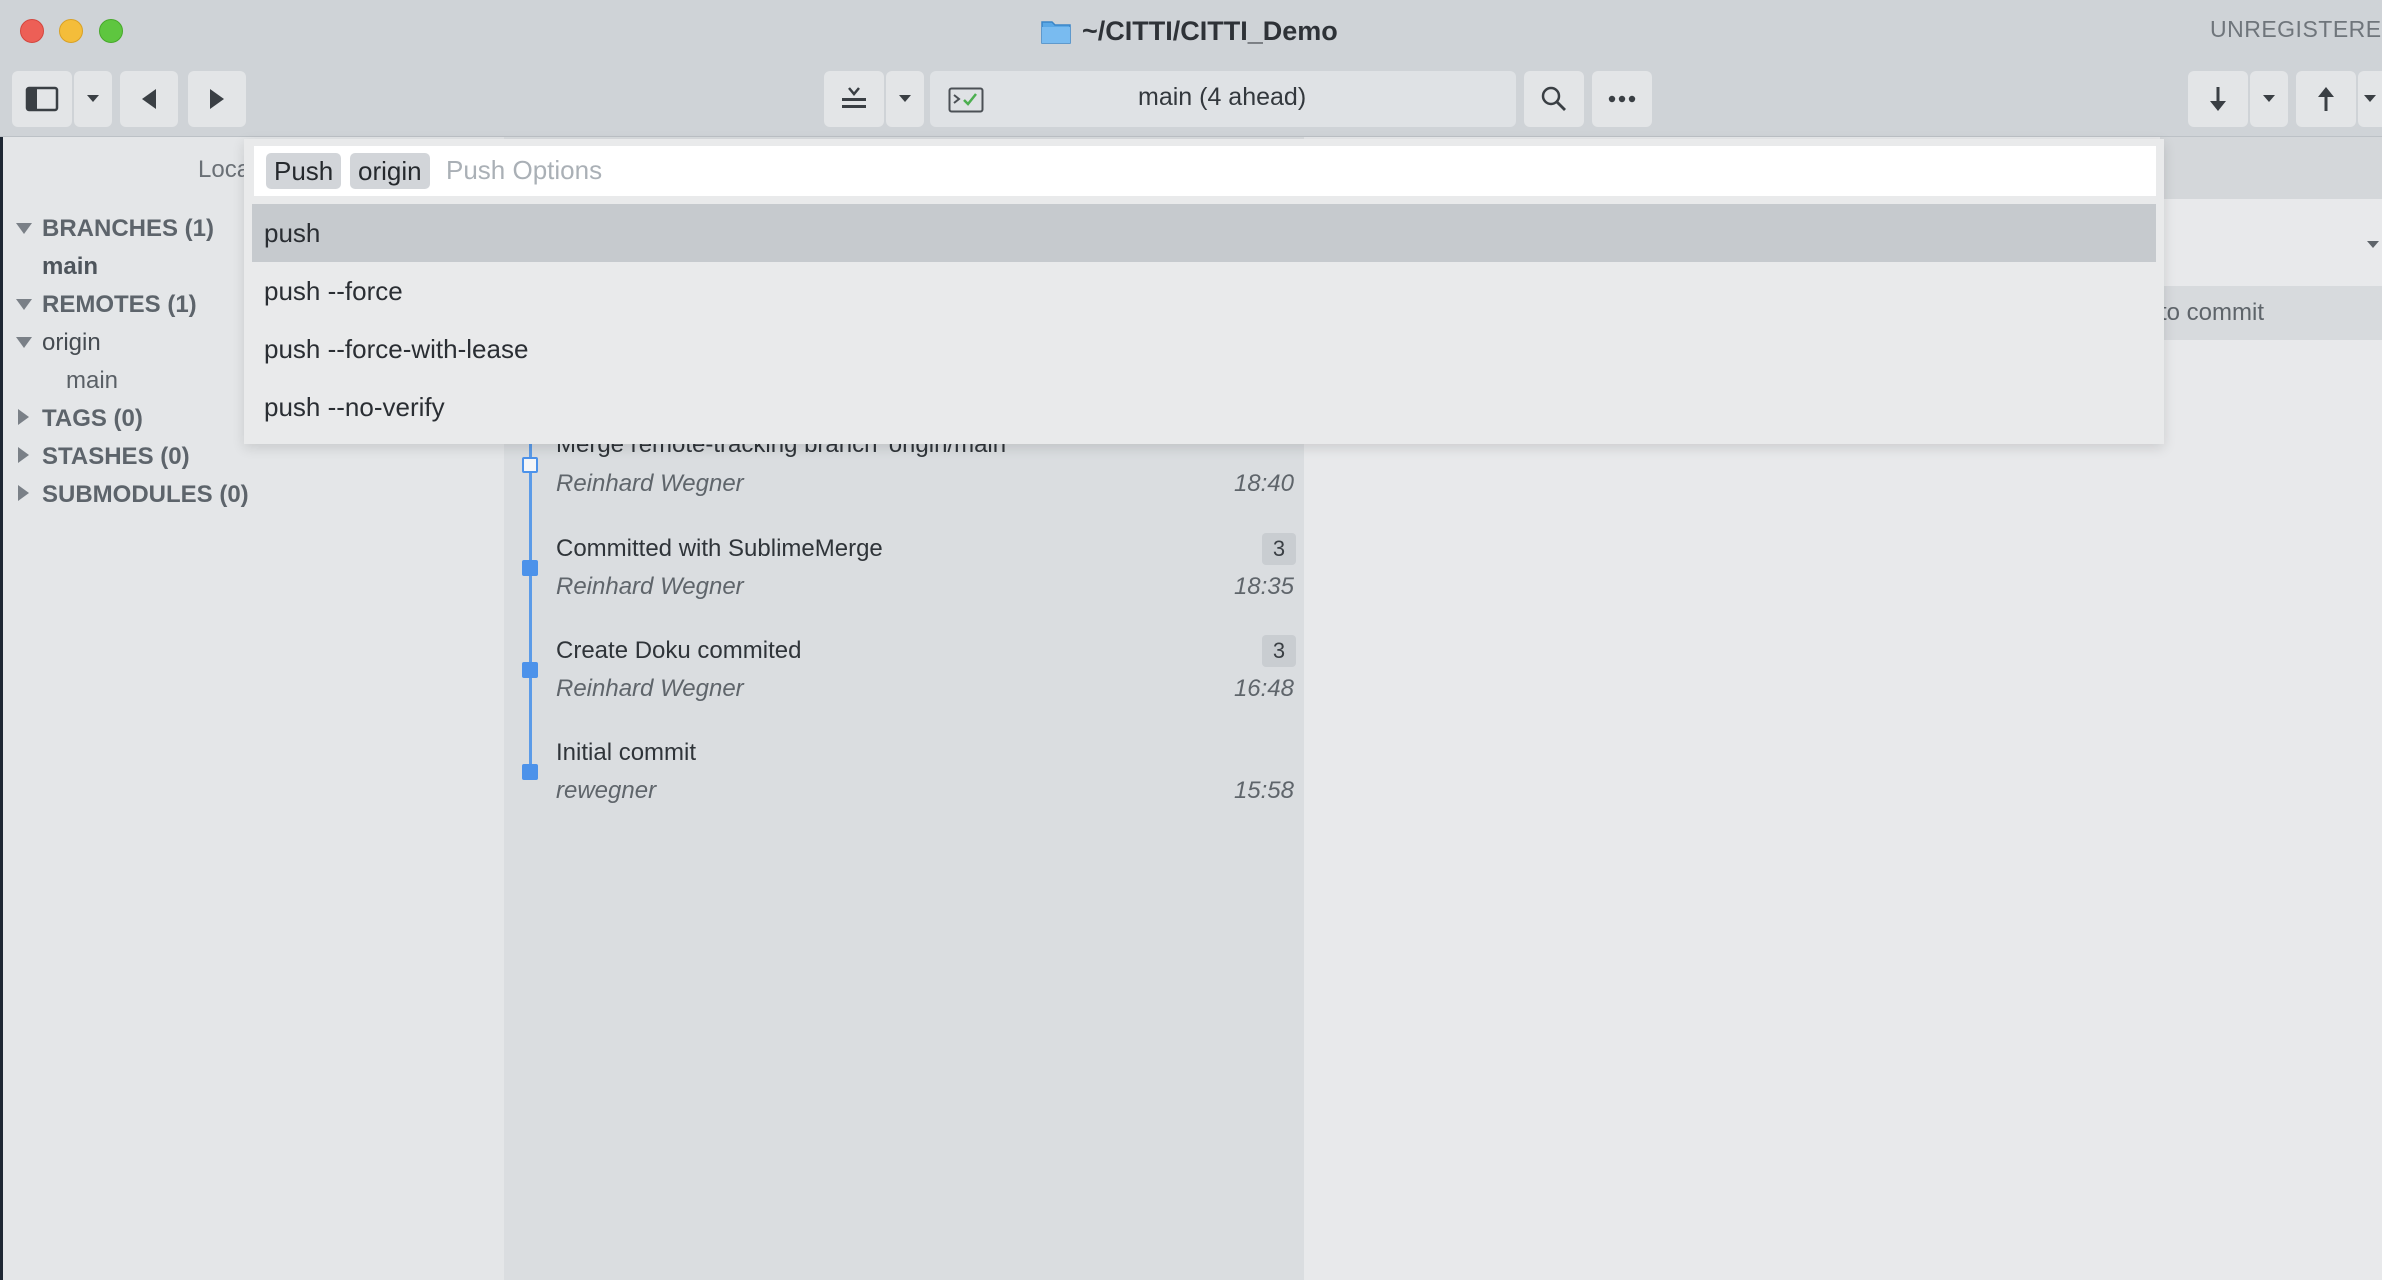  I want to click on commit-time: 18:40, so click(1263, 483).